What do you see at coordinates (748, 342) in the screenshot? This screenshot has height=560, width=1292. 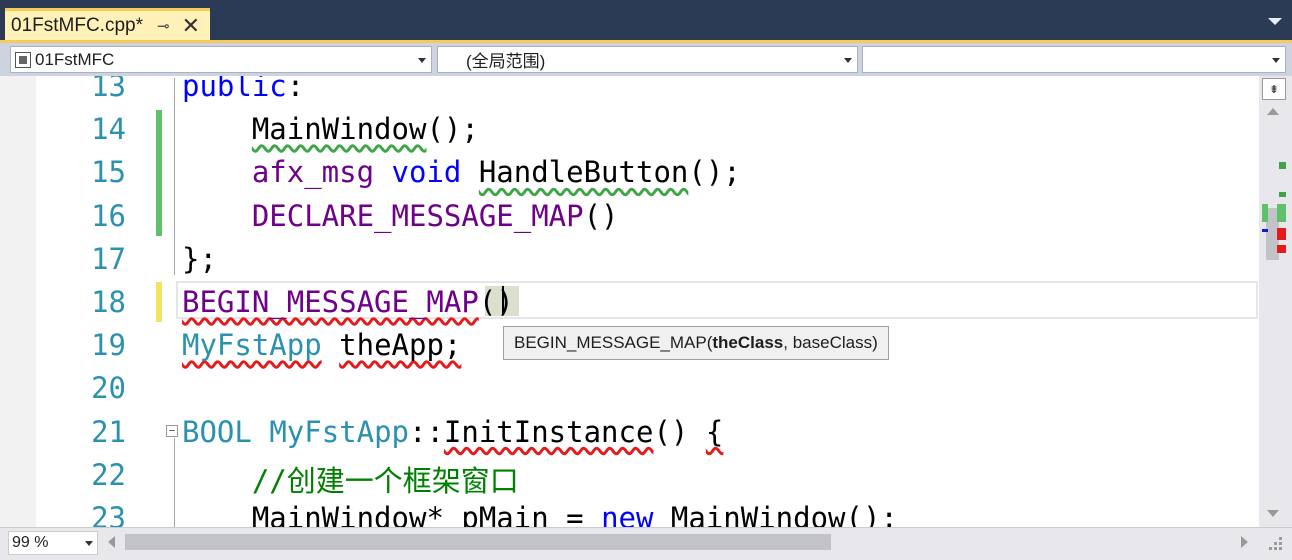 I see `current-parameter: theClass` at bounding box center [748, 342].